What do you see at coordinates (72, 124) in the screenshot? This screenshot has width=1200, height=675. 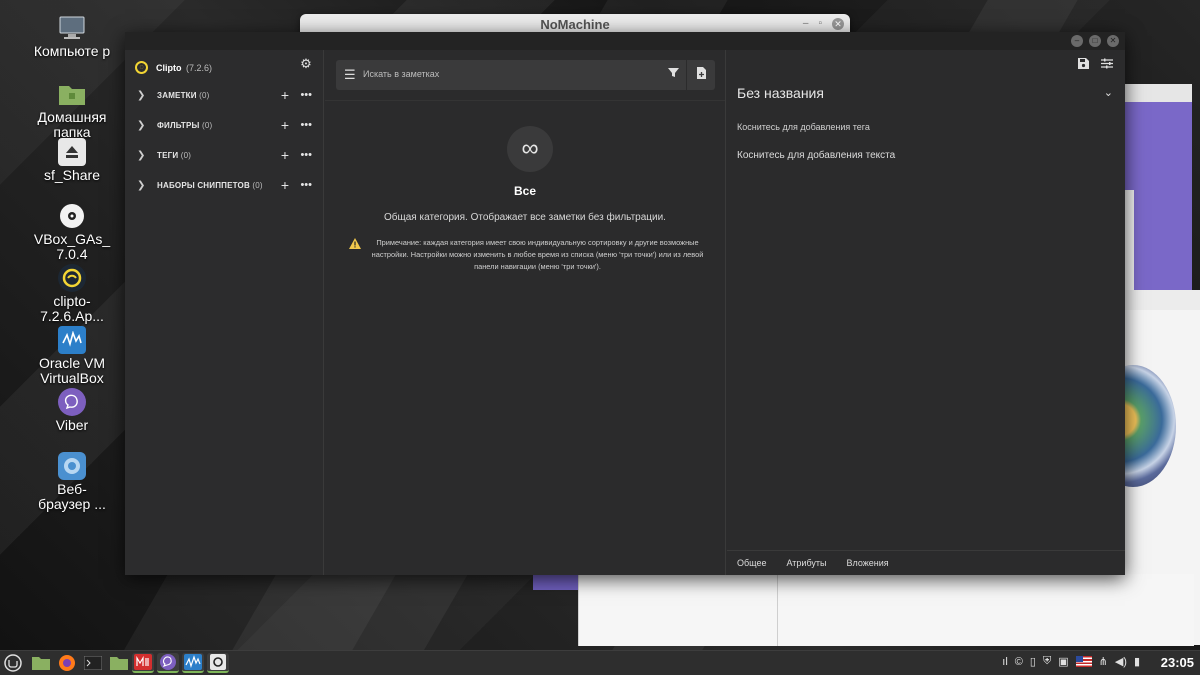 I see `desktop-icon-label: Домашняя папка` at bounding box center [72, 124].